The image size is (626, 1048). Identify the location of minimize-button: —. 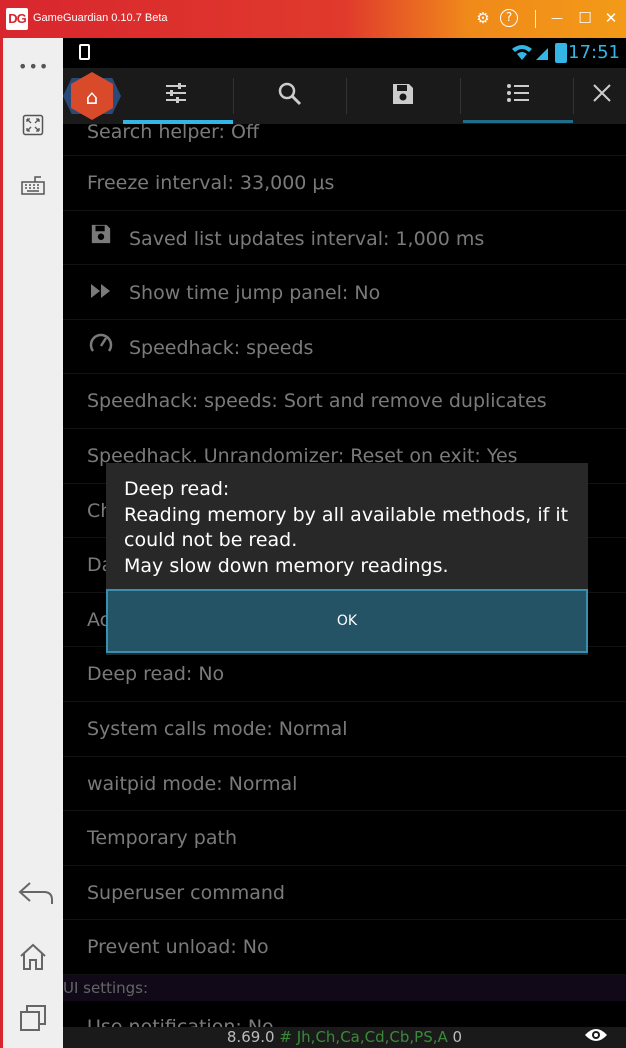
(557, 18).